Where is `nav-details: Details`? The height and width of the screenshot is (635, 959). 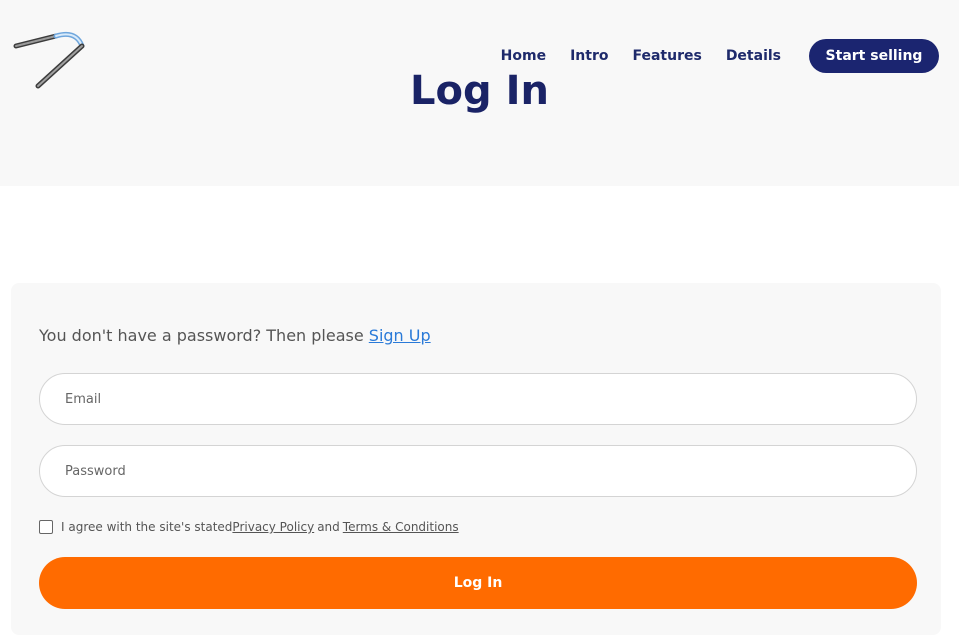 nav-details: Details is located at coordinates (753, 56).